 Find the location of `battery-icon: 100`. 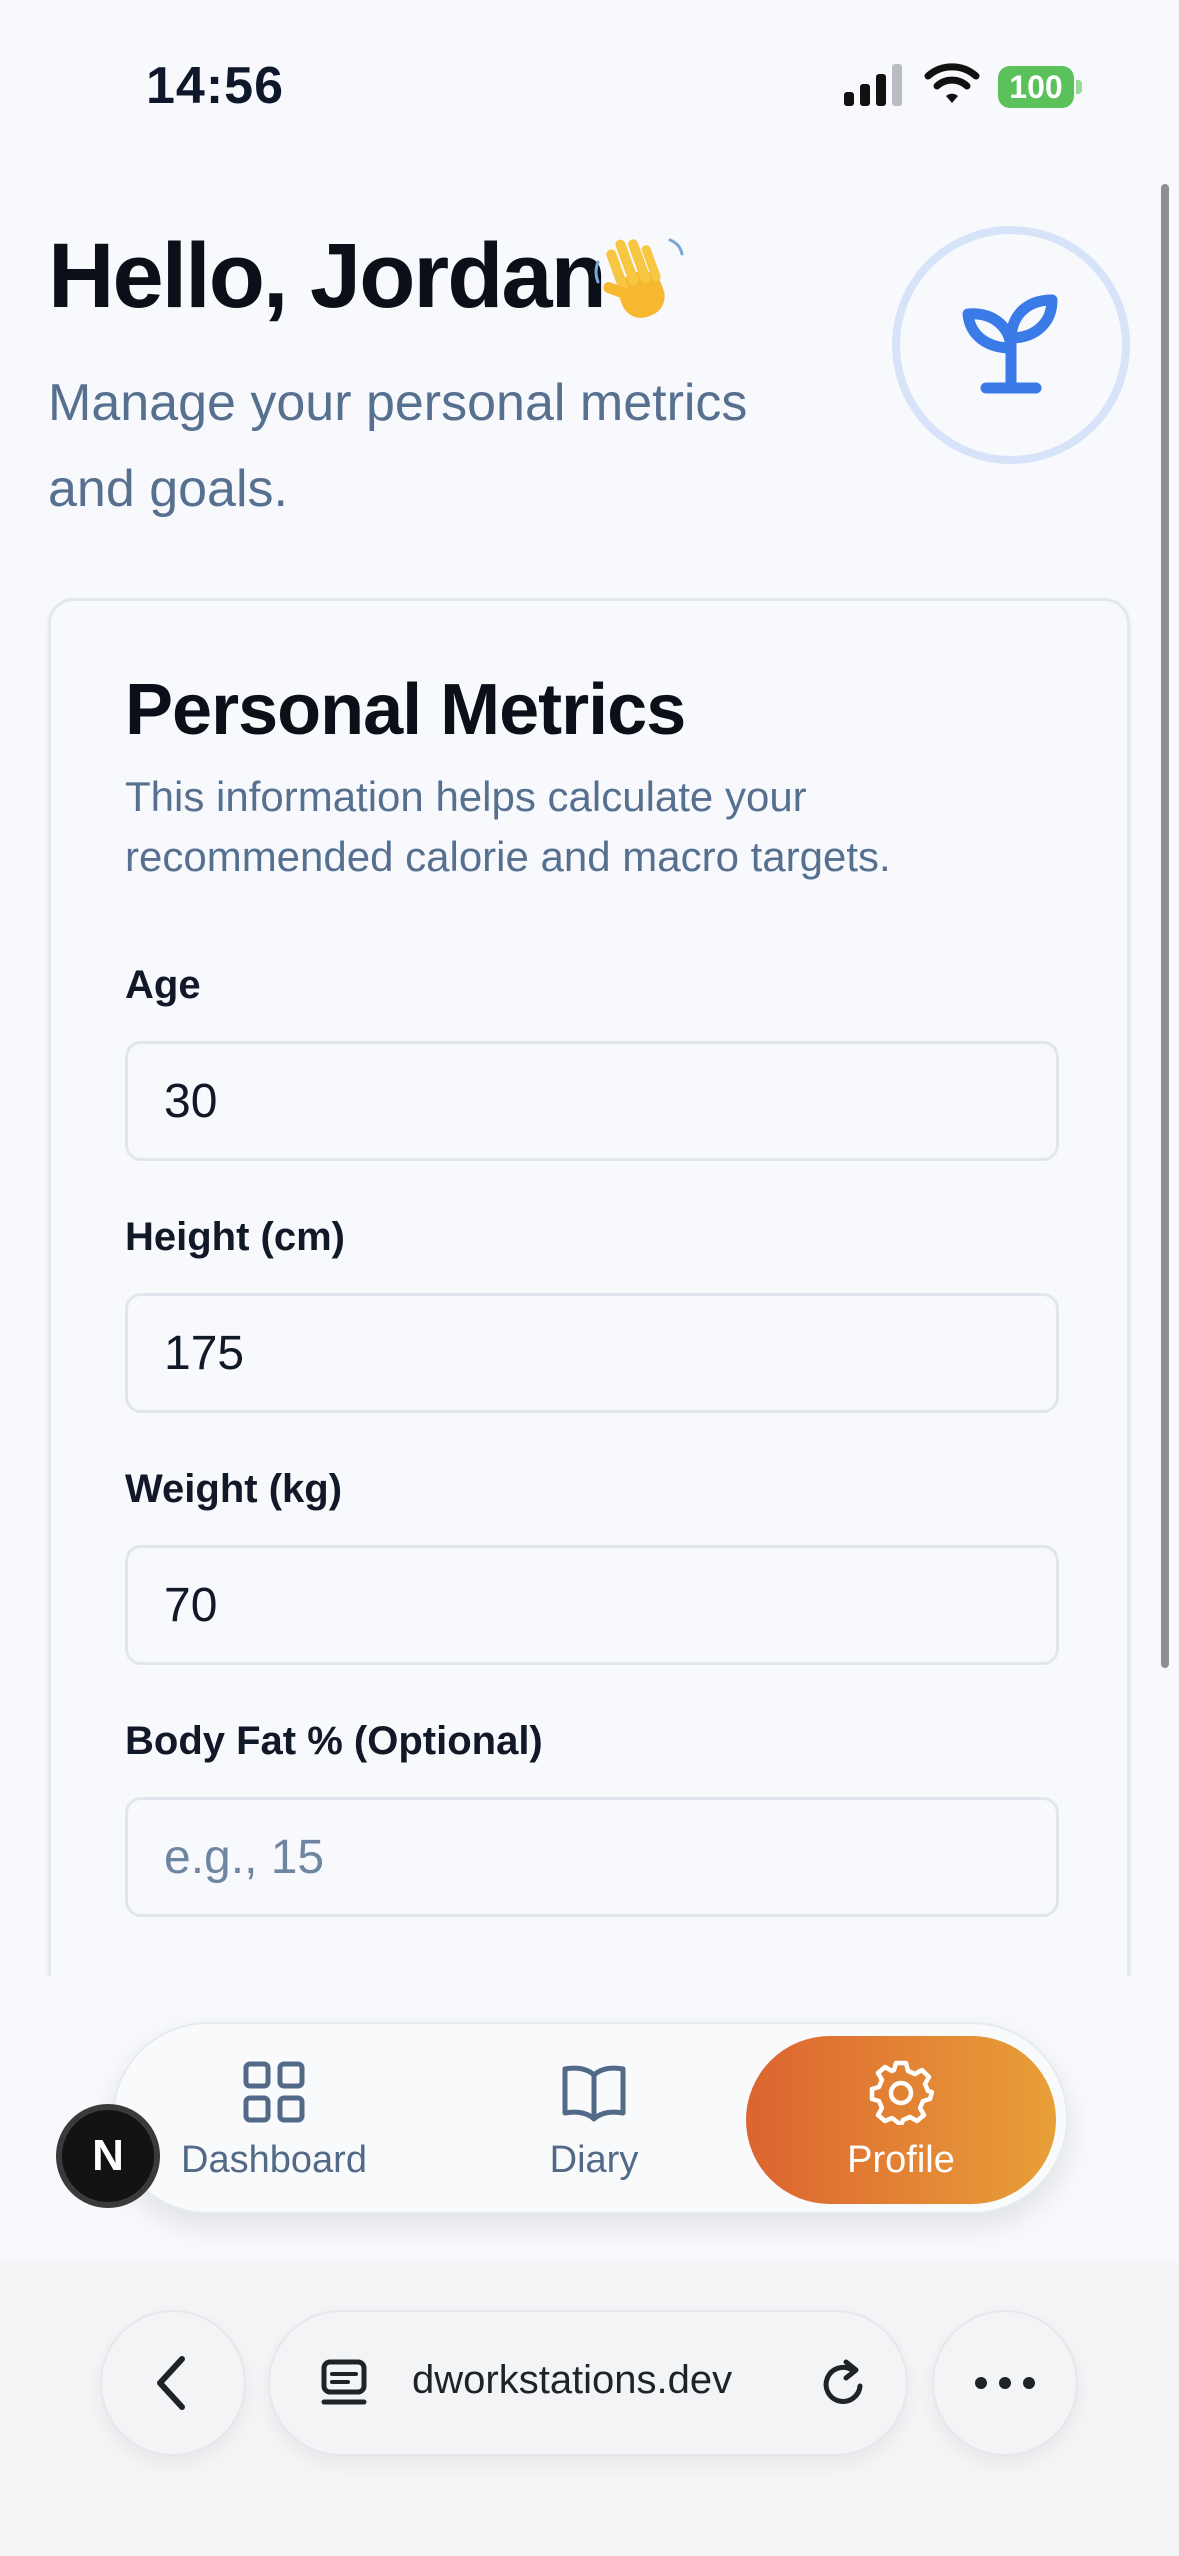

battery-icon: 100 is located at coordinates (1040, 87).